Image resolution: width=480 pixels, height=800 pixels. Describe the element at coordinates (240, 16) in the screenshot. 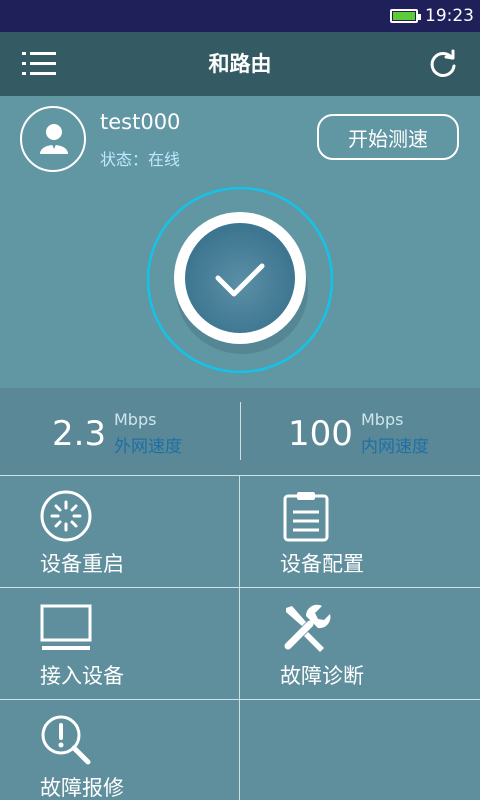

I see `status-bar: 19:23` at that location.